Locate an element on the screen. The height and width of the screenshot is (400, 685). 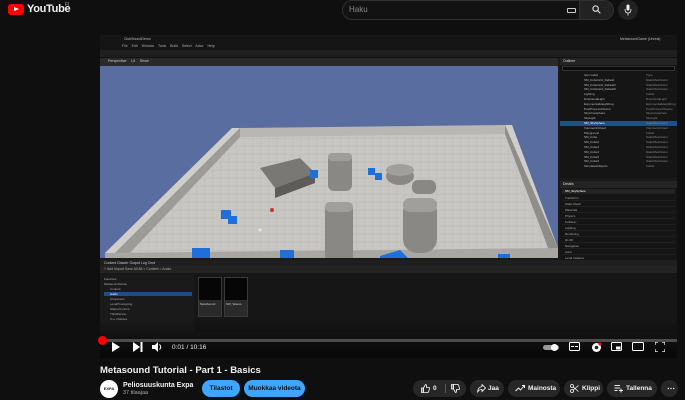
details-section: Actor is located at coordinates (618, 252).